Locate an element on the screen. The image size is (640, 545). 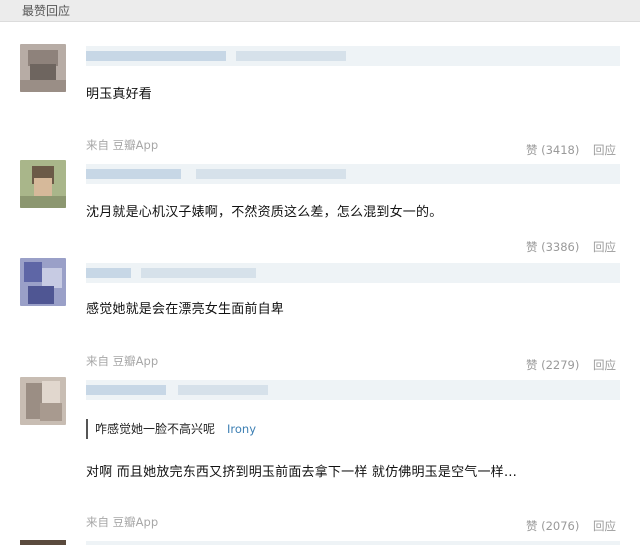
quoted-reply: 咋感觉她一脸不高兴呢 Irony is located at coordinates (171, 429).